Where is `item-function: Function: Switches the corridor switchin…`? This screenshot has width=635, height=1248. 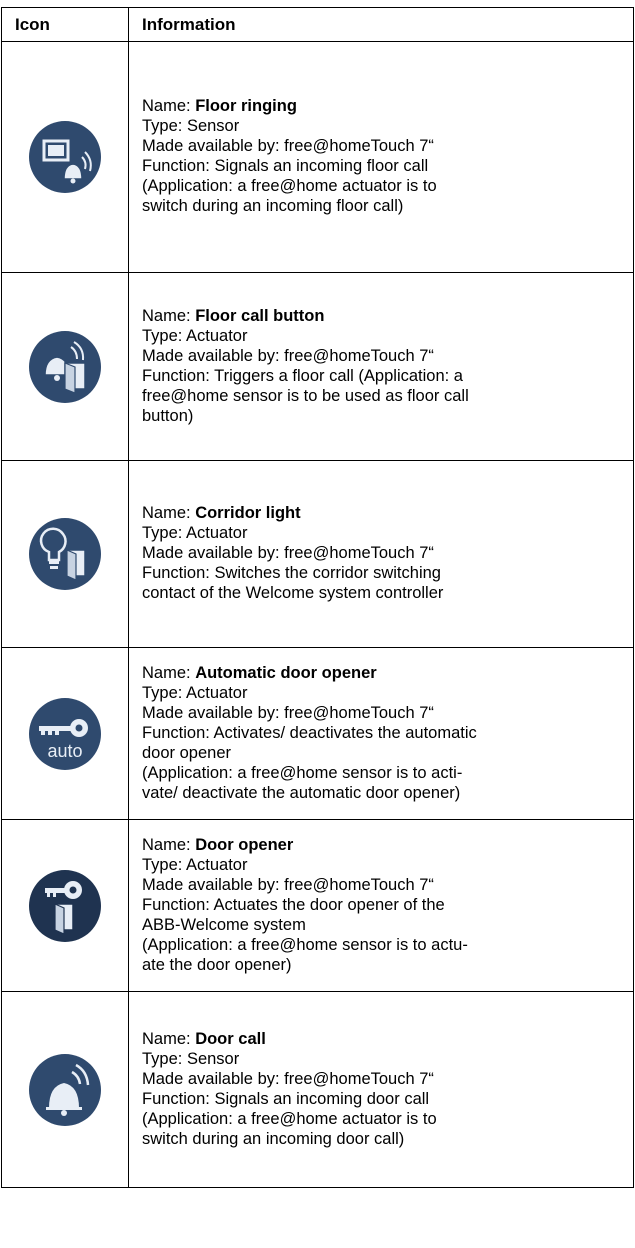 item-function: Function: Switches the corridor switchin… is located at coordinates (291, 573).